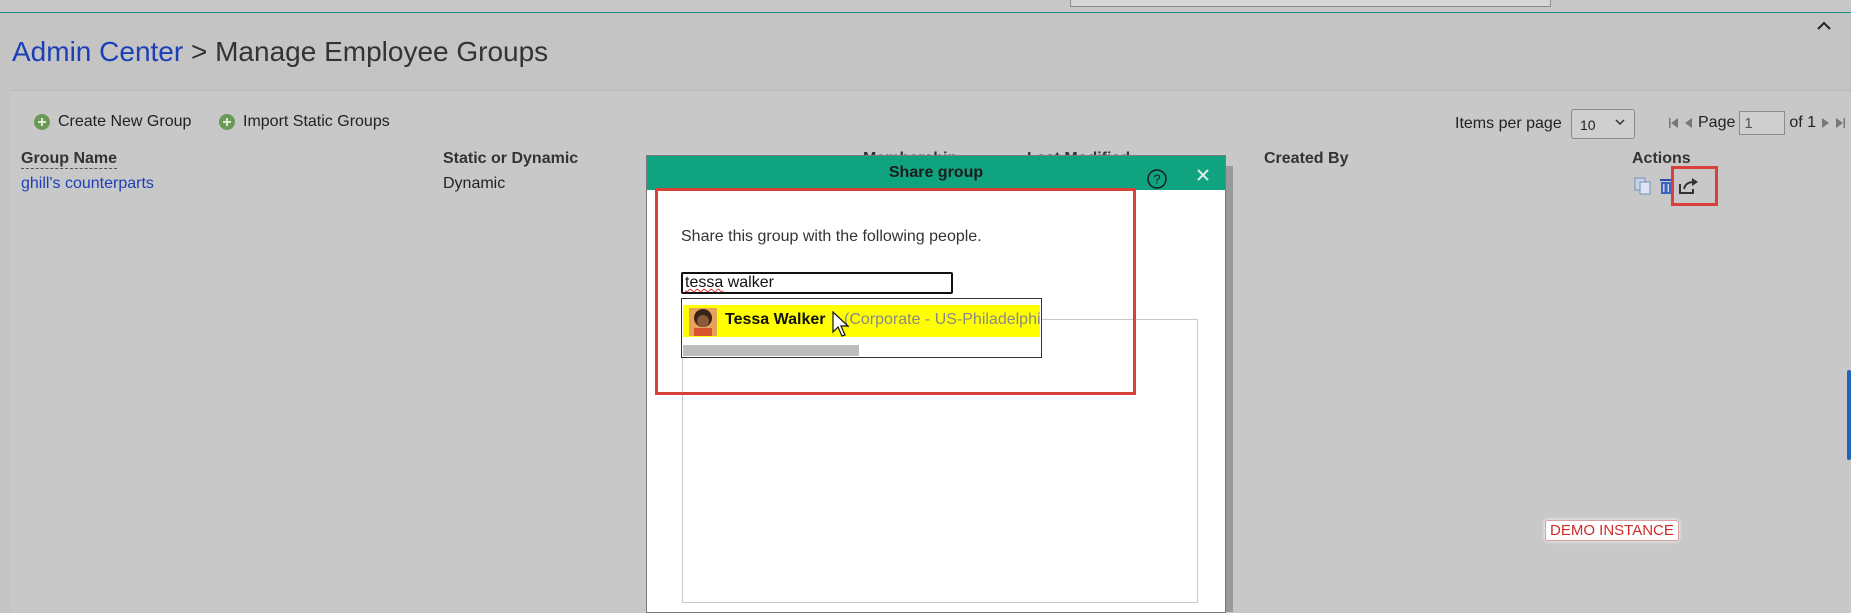 This screenshot has width=1851, height=613. What do you see at coordinates (1310, 3) in the screenshot?
I see `global-search-field` at bounding box center [1310, 3].